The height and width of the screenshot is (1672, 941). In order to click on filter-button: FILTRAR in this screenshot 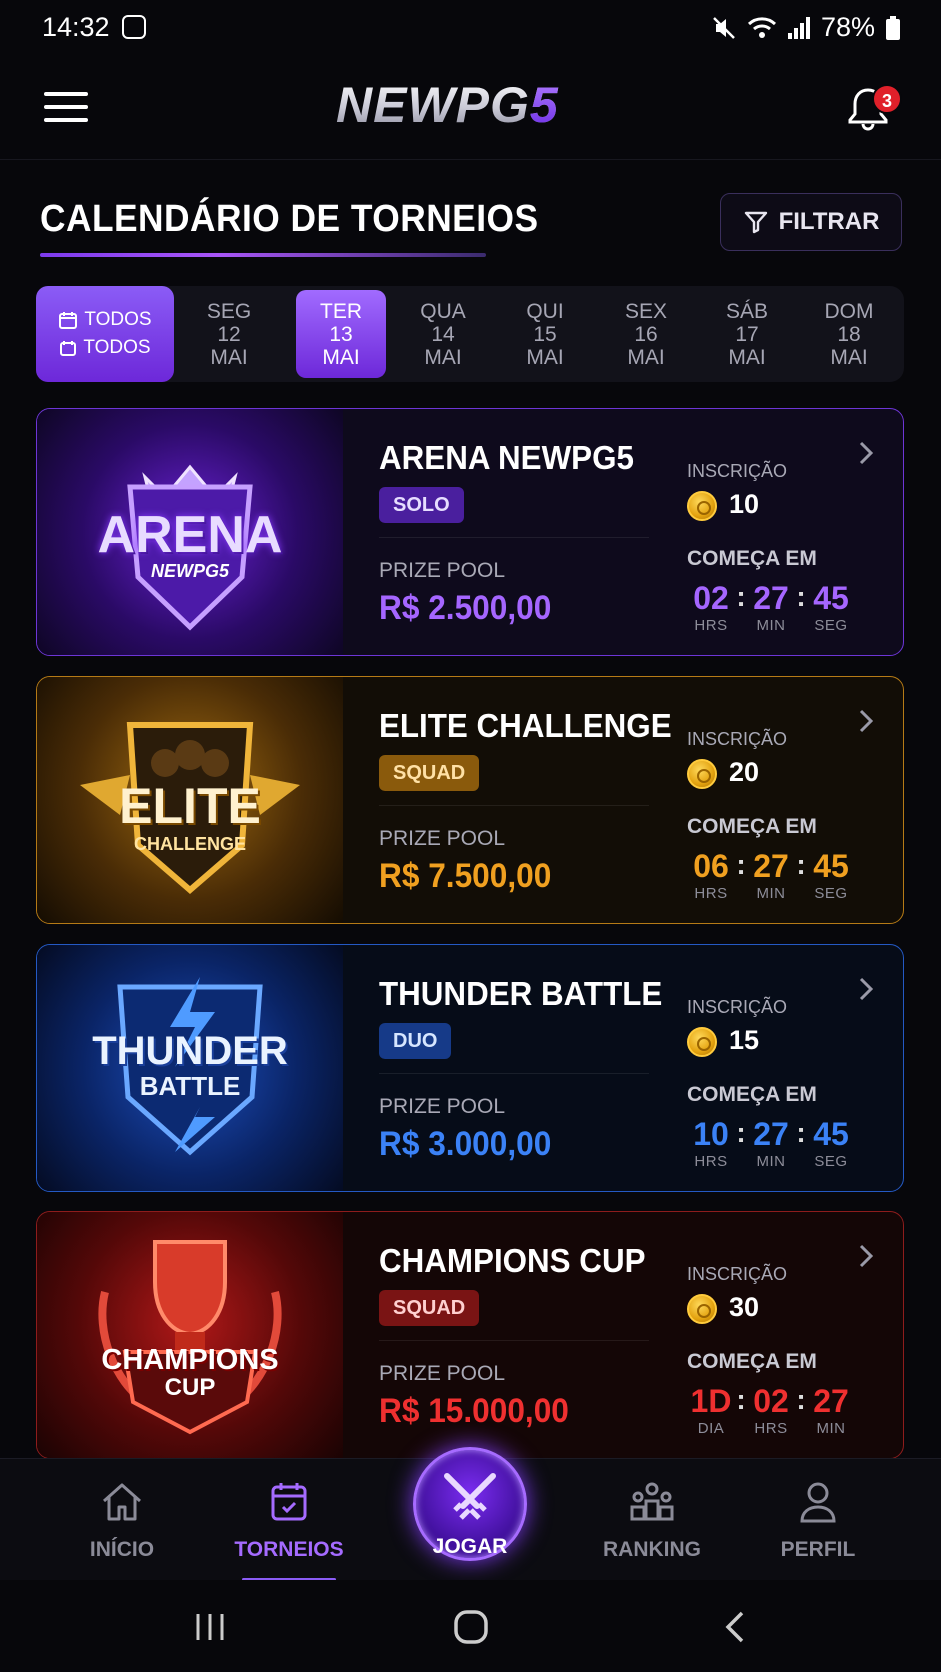, I will do `click(811, 222)`.